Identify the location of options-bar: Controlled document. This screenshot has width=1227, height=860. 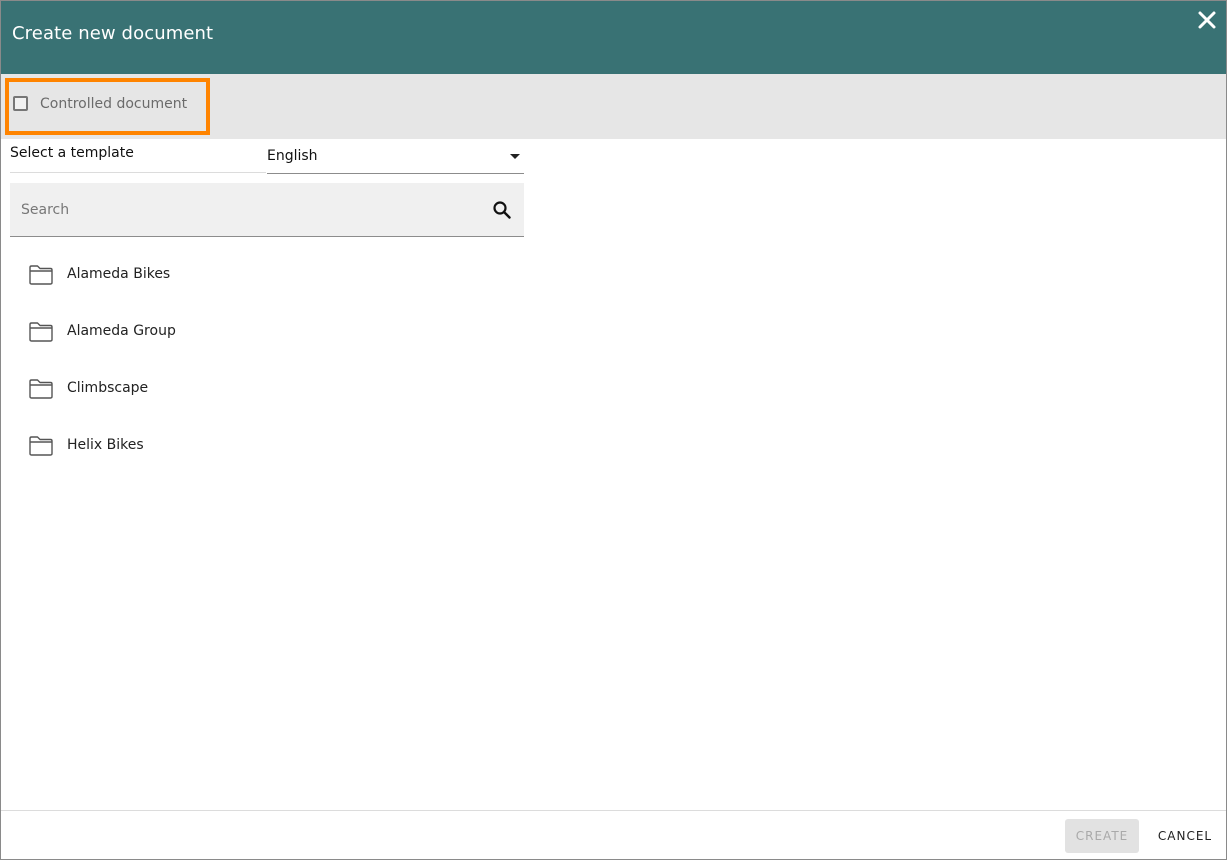
(613, 106).